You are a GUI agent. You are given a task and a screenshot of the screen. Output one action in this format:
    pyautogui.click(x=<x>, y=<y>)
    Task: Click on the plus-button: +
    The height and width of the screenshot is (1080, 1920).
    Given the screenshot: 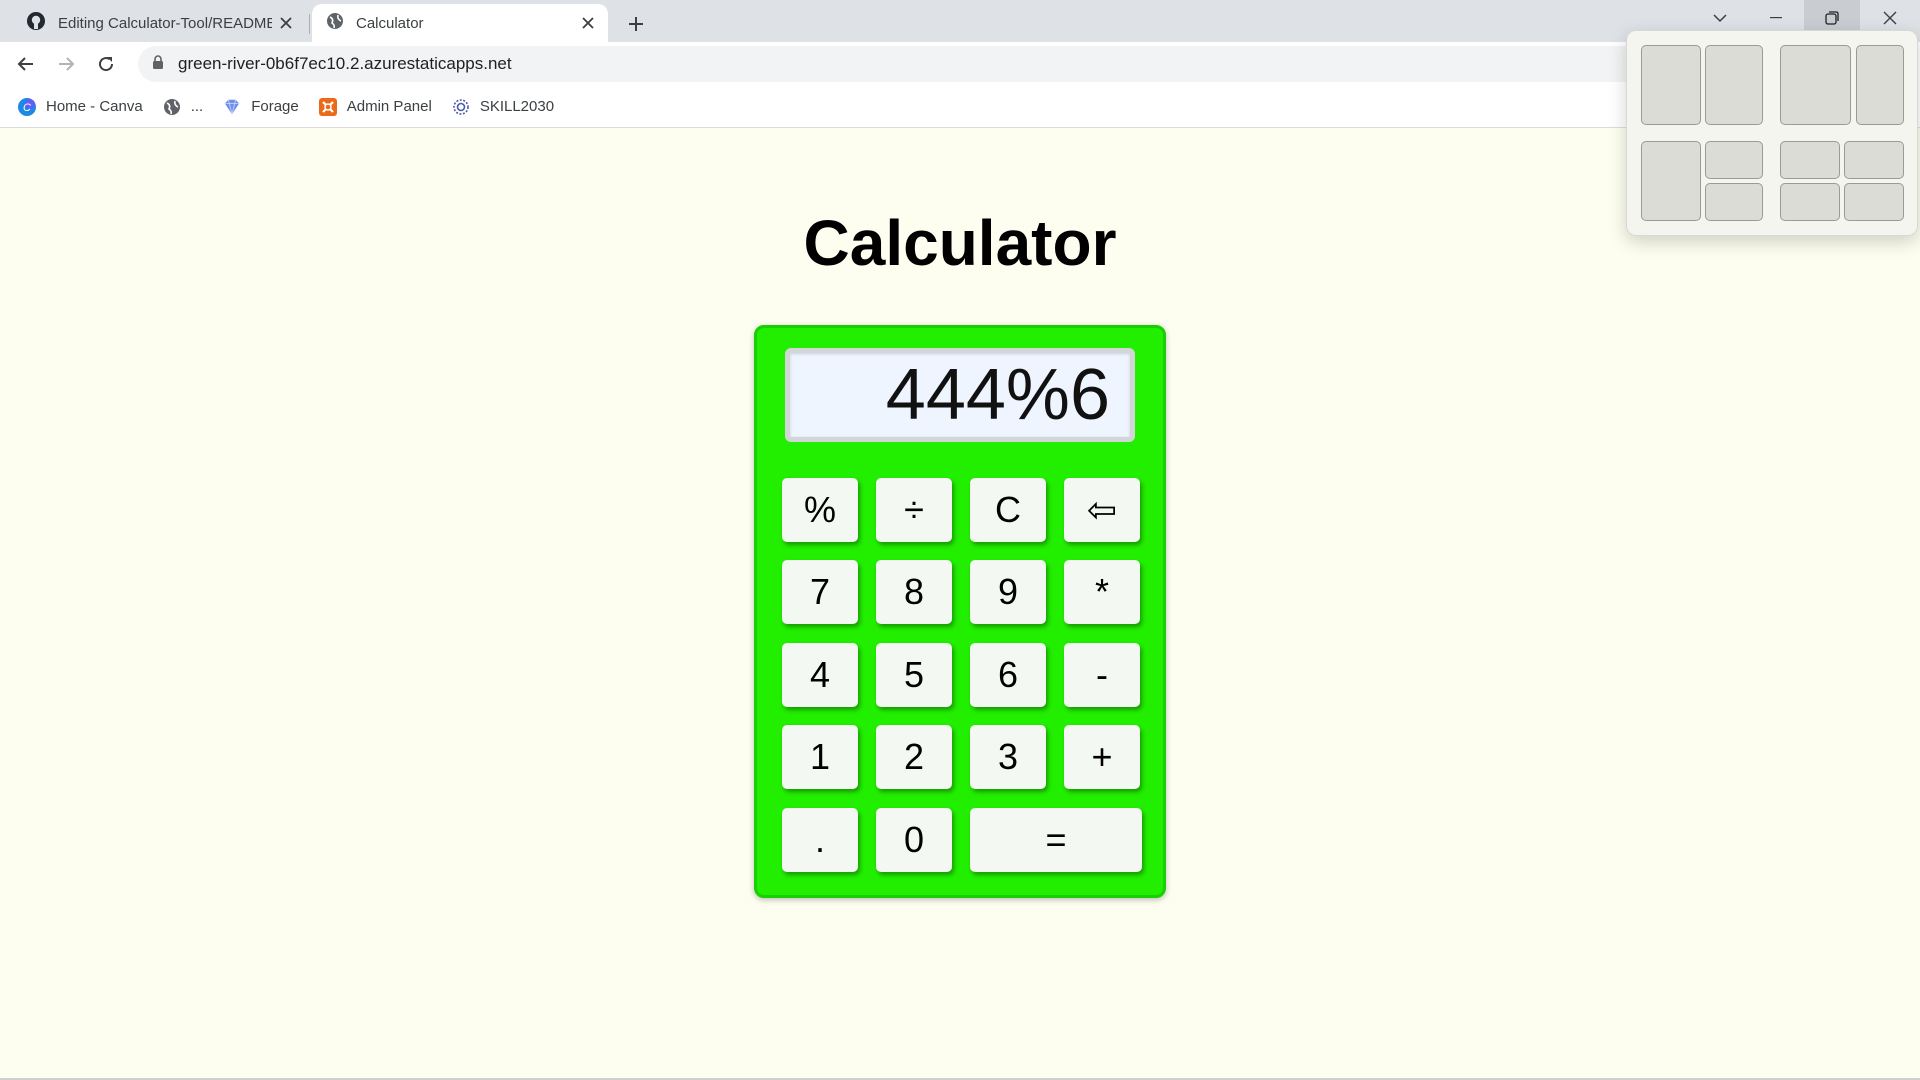 What is the action you would take?
    pyautogui.click(x=1102, y=757)
    